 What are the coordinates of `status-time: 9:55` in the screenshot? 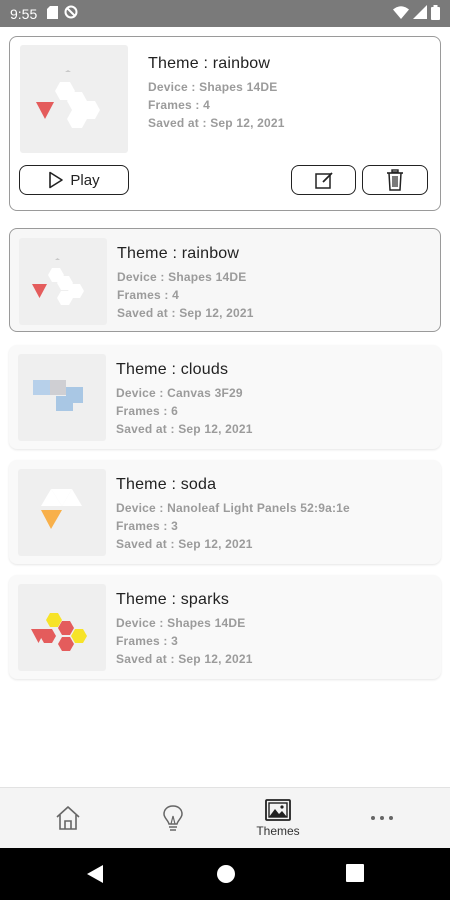 It's located at (24, 13).